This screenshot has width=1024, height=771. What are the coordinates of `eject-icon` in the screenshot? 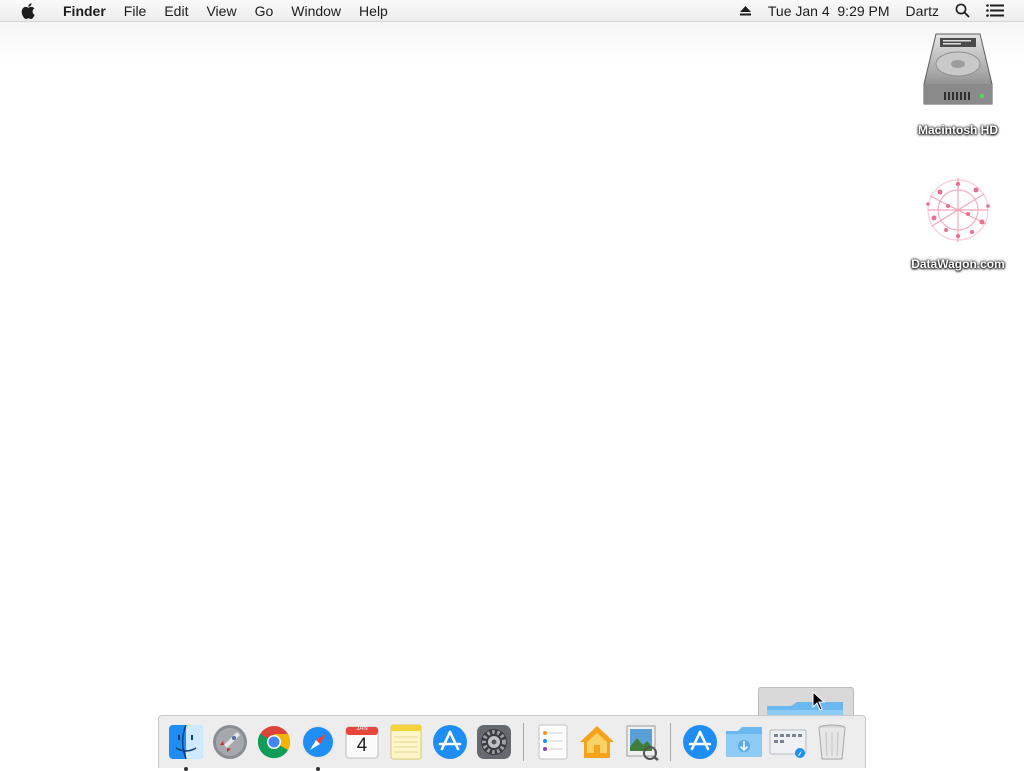 It's located at (745, 11).